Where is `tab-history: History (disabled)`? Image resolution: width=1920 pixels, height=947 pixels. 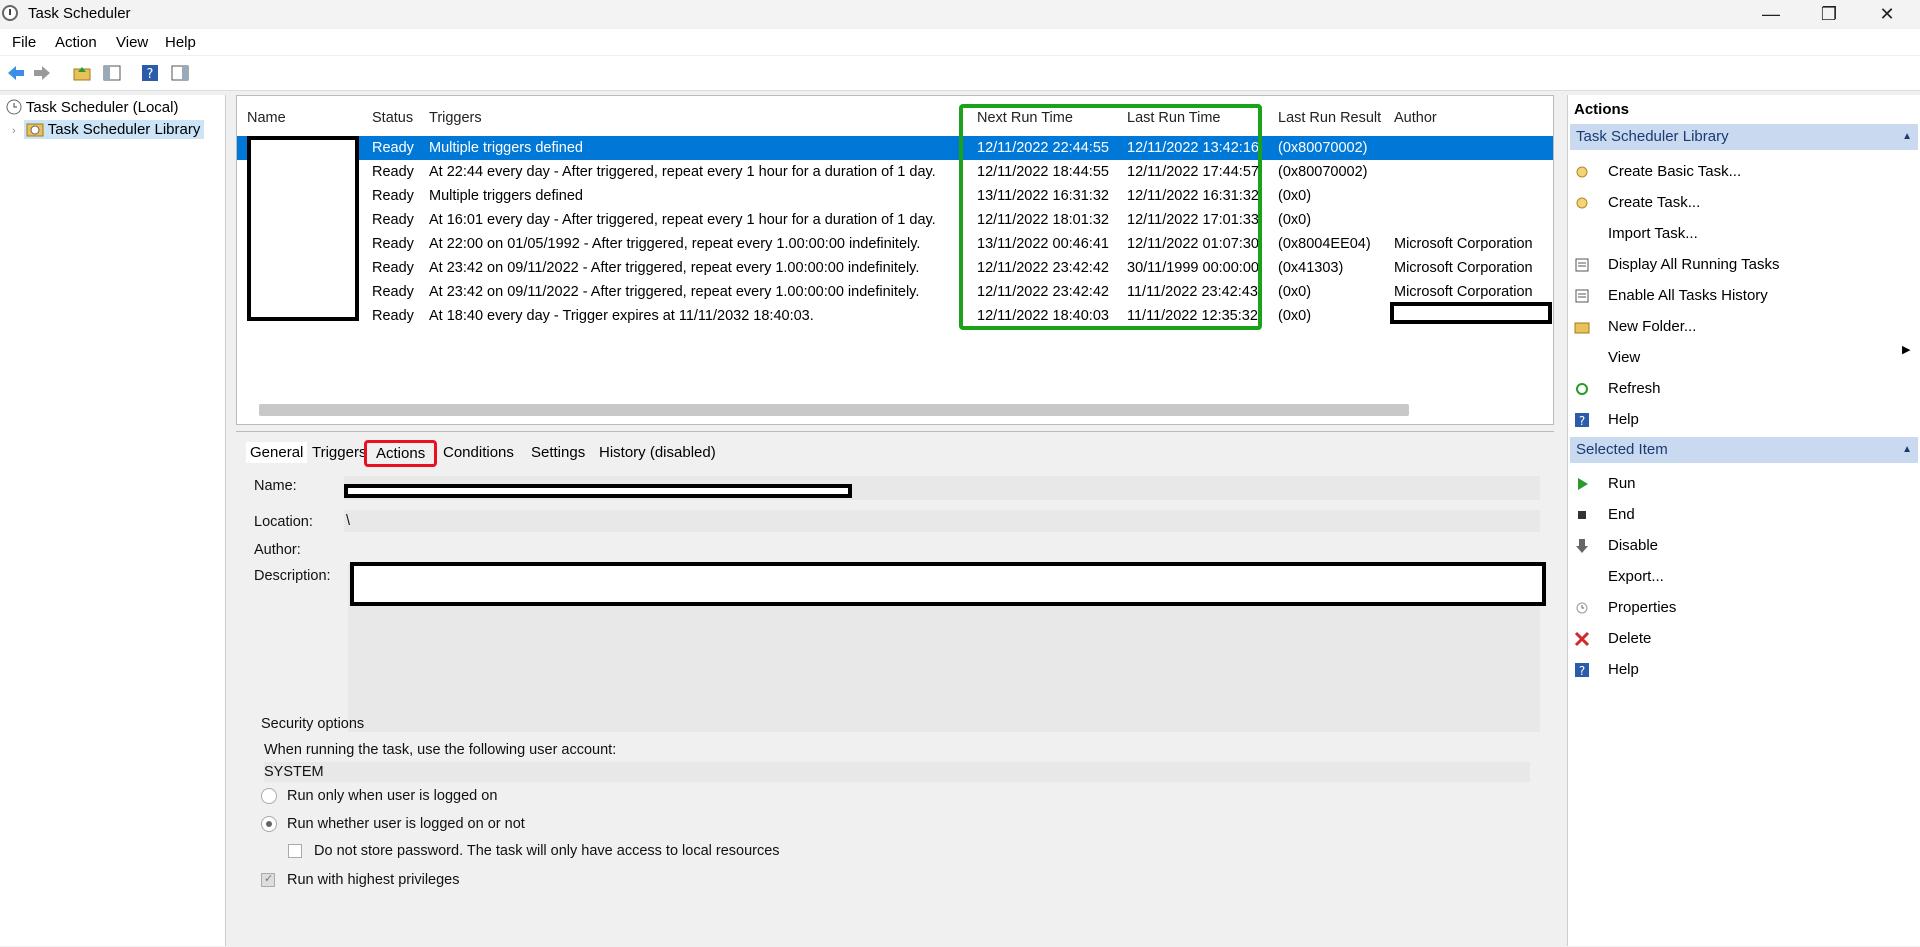
tab-history: History (disabled) is located at coordinates (657, 452).